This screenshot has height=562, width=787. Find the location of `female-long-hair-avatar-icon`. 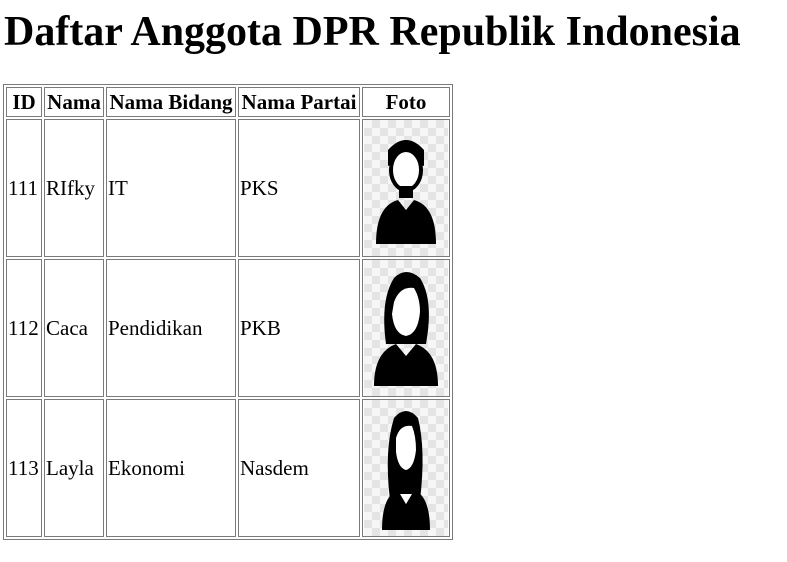

female-long-hair-avatar-icon is located at coordinates (406, 468).